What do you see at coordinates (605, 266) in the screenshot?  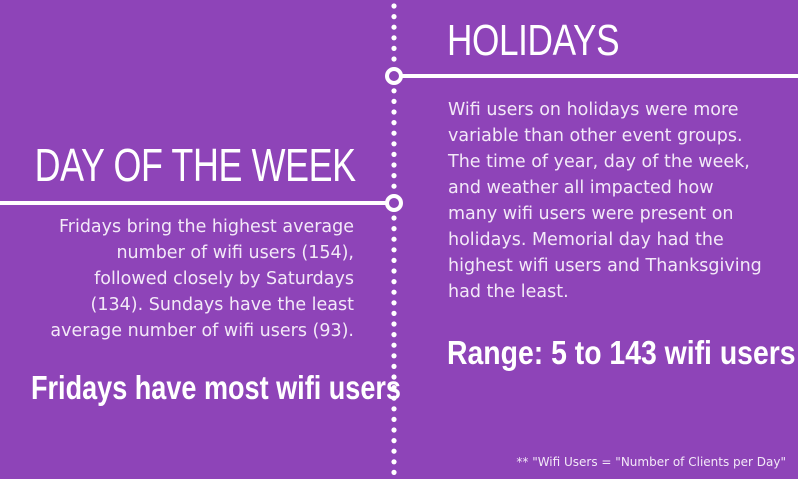 I see `description-line: highest wifi users and Thanksgiving` at bounding box center [605, 266].